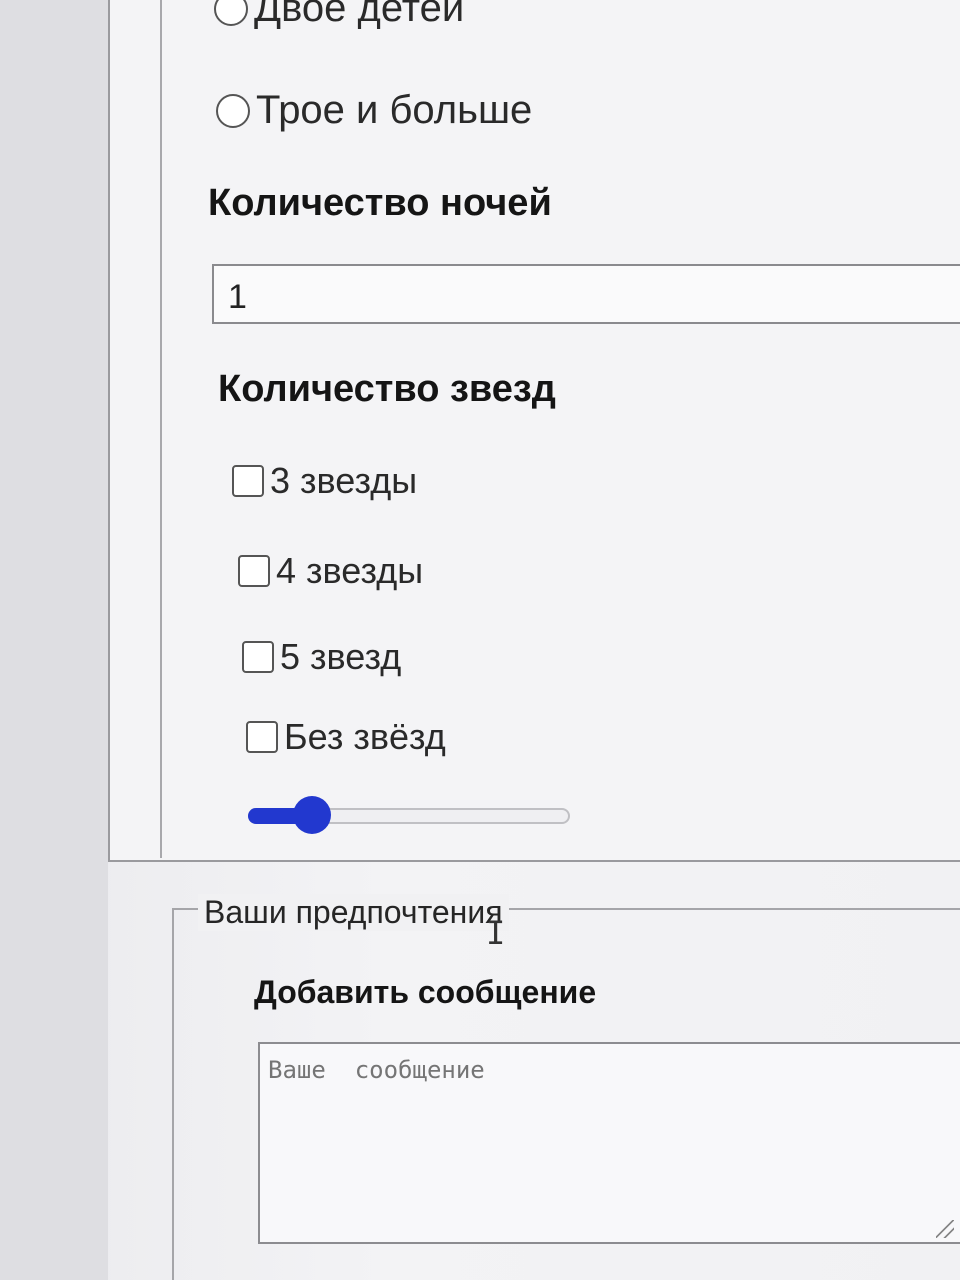 This screenshot has width=960, height=1280. What do you see at coordinates (496, 933) in the screenshot?
I see `text-cursor-icon: I` at bounding box center [496, 933].